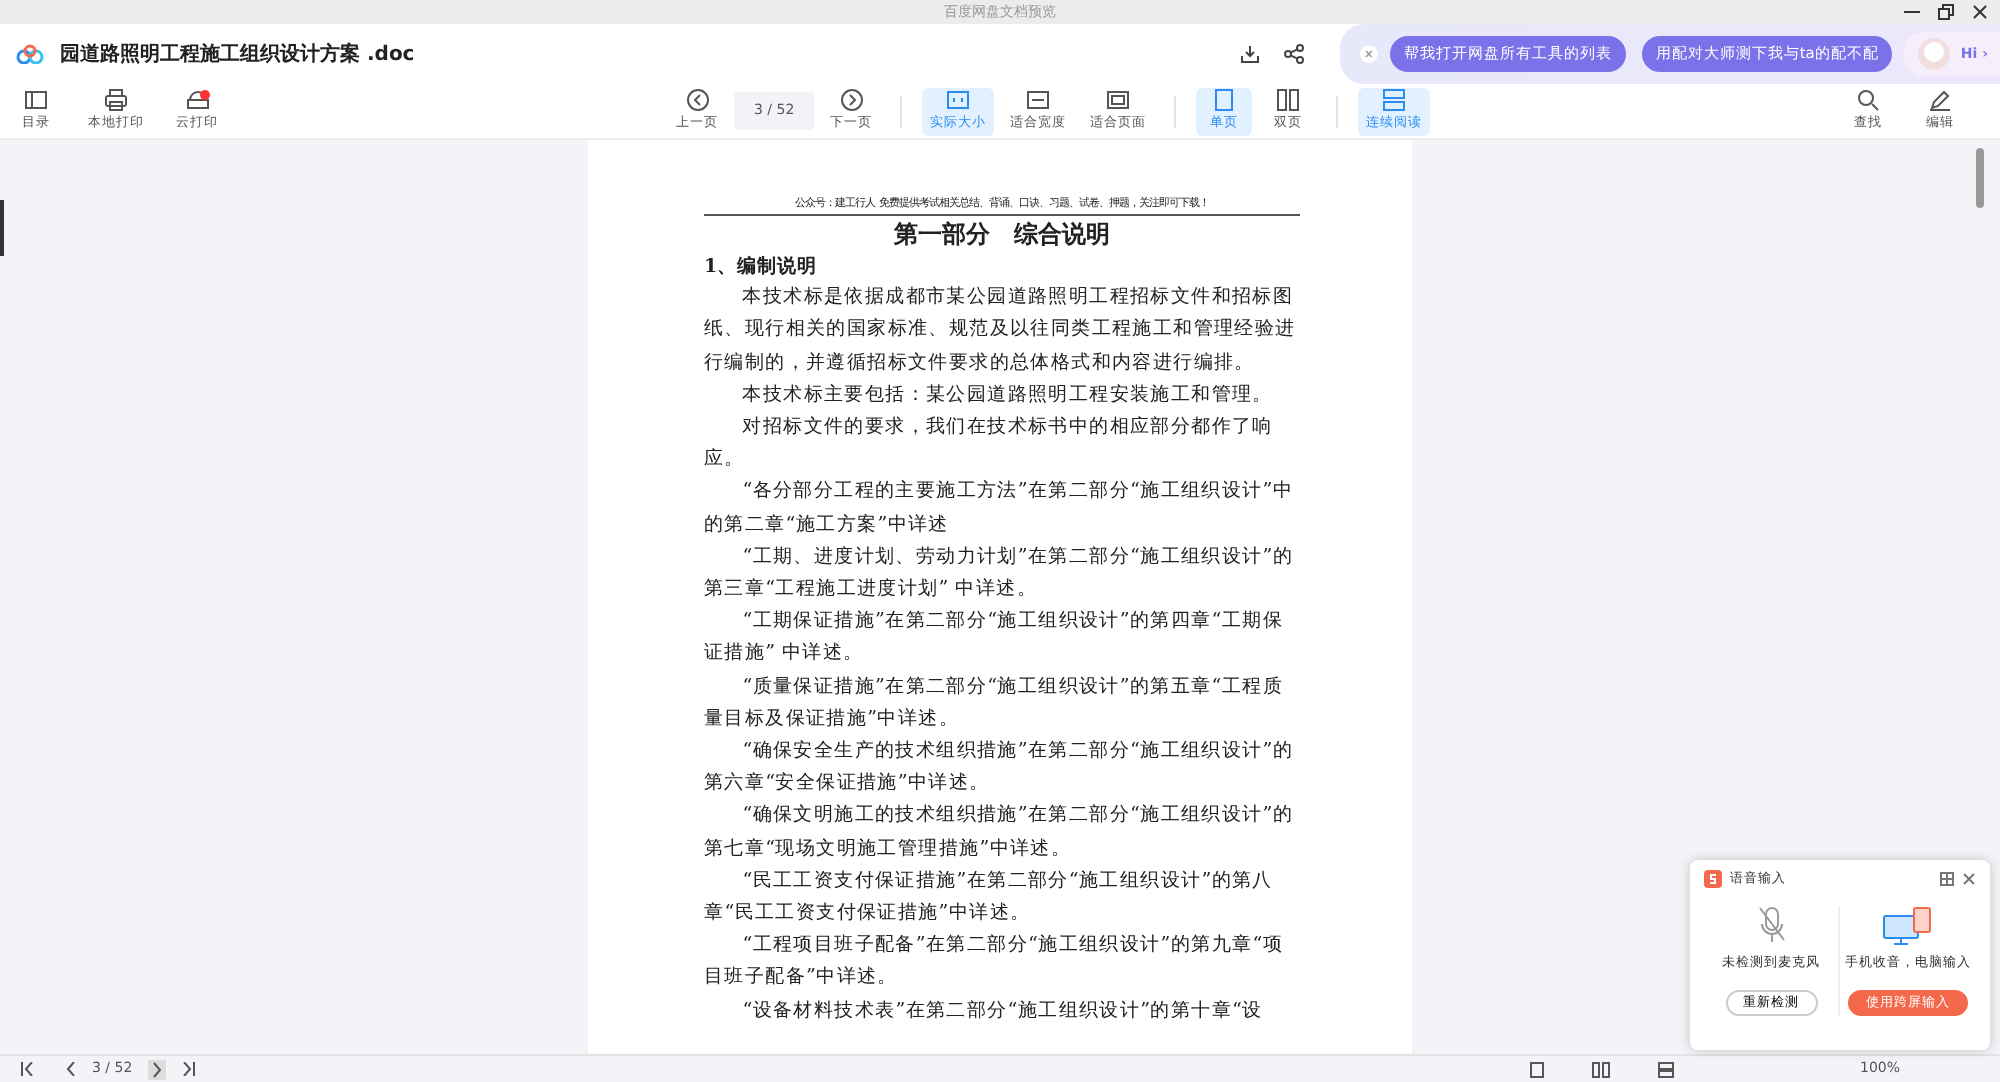 This screenshot has height=1082, width=2000. What do you see at coordinates (1118, 100) in the screenshot?
I see `fit-page-icon` at bounding box center [1118, 100].